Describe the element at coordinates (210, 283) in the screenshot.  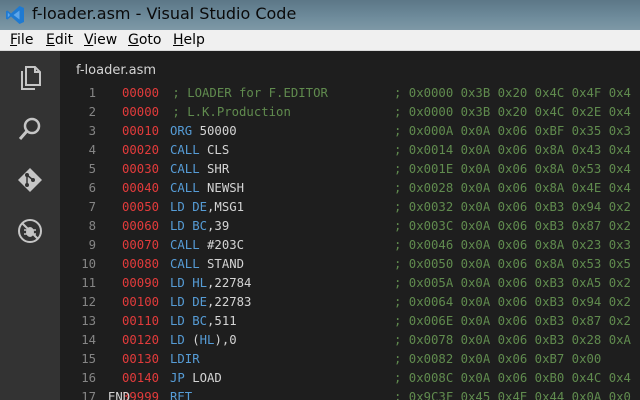
I see `code-instruction: LD HL,22784` at that location.